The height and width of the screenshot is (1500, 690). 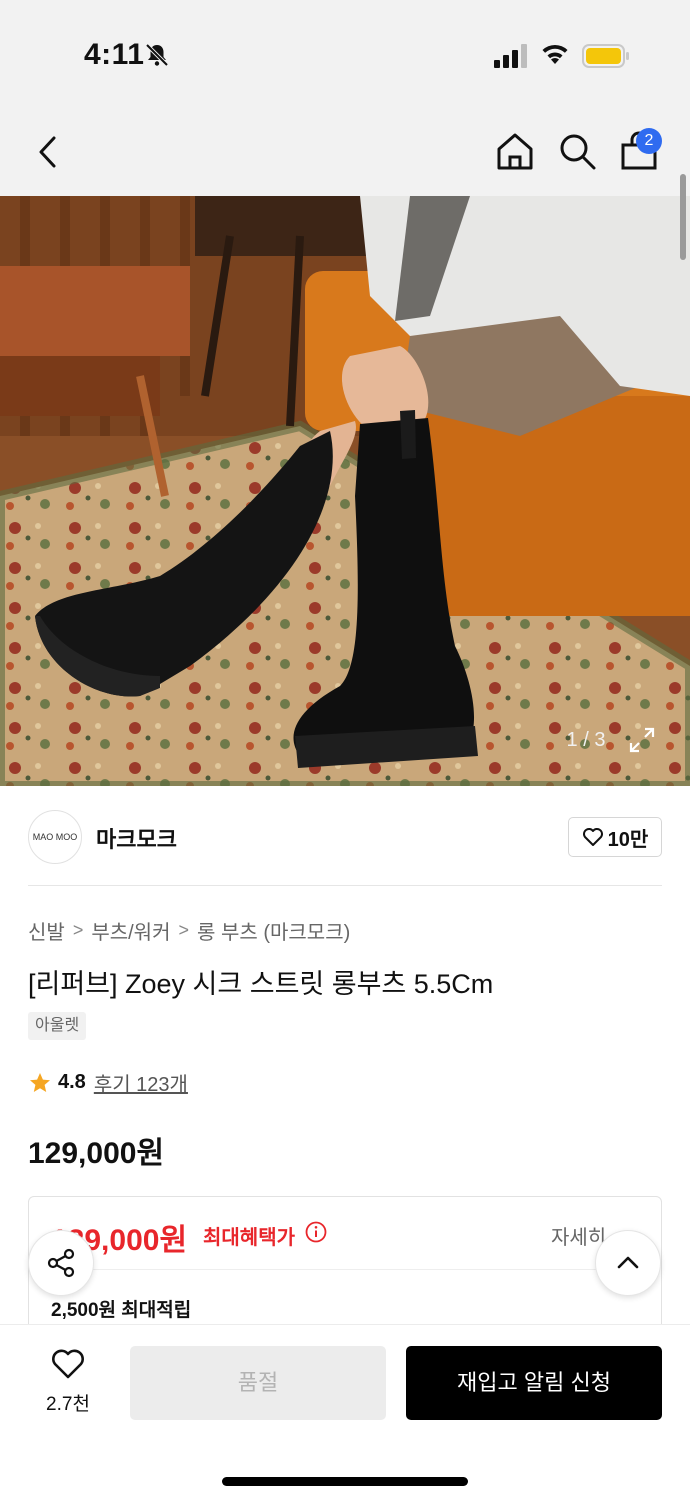 I want to click on review-link: 후기 123개, so click(x=141, y=1082).